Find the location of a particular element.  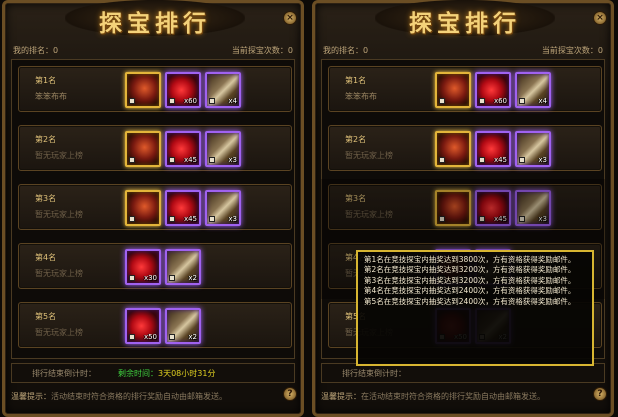

countdown-bar: 排行结束倒计时： 剩余时间：3天08小时31分 is located at coordinates (153, 373).